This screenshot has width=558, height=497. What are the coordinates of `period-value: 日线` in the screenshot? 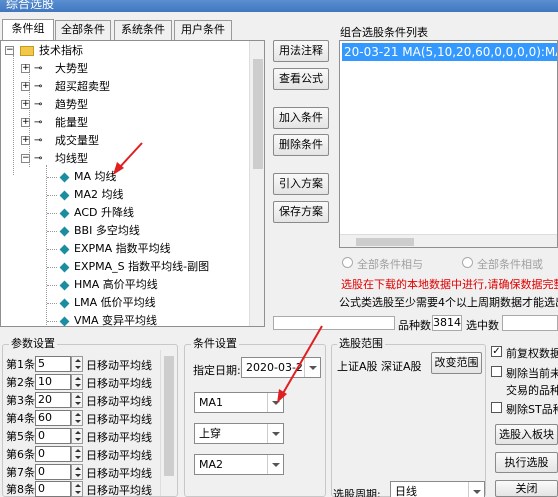 It's located at (406, 491).